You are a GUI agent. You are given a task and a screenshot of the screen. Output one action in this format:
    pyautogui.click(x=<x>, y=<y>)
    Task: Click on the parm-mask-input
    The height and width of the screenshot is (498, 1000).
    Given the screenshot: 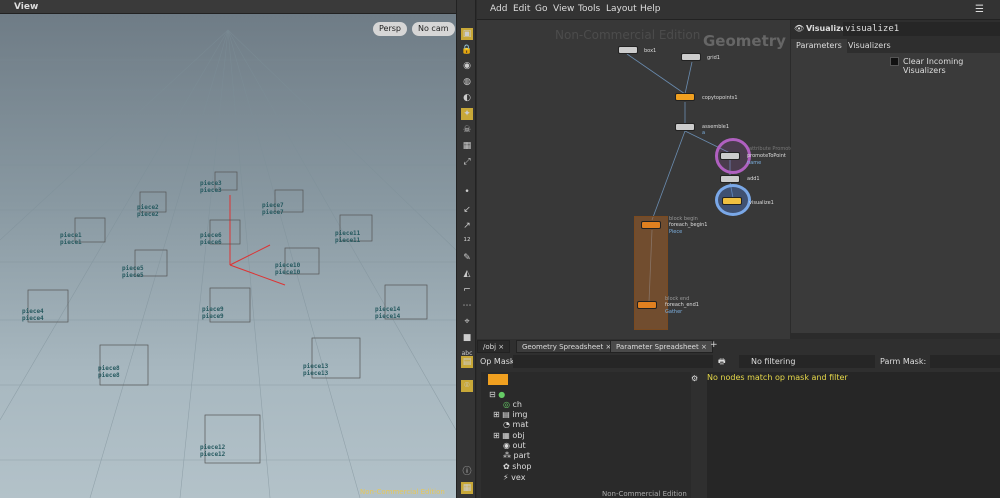 What is the action you would take?
    pyautogui.click(x=965, y=361)
    